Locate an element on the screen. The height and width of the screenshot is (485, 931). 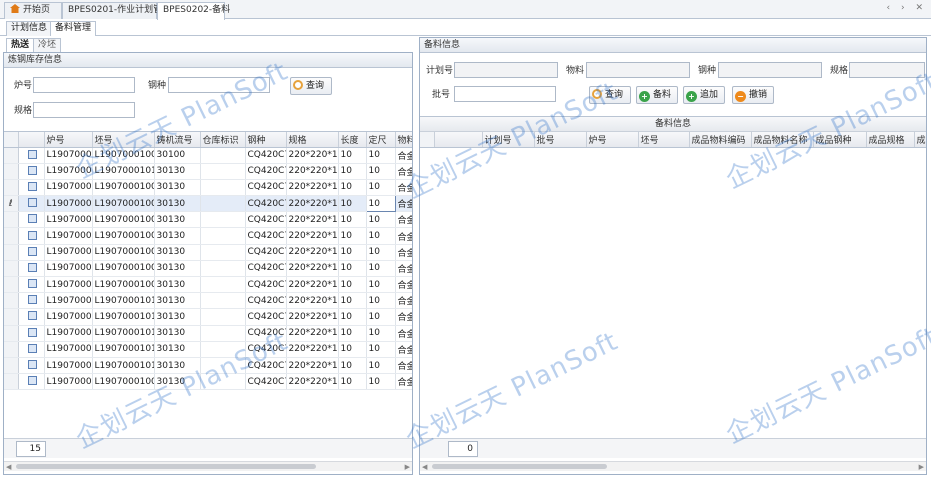
table-cell: L19070001007 is located at coordinates (123, 252).